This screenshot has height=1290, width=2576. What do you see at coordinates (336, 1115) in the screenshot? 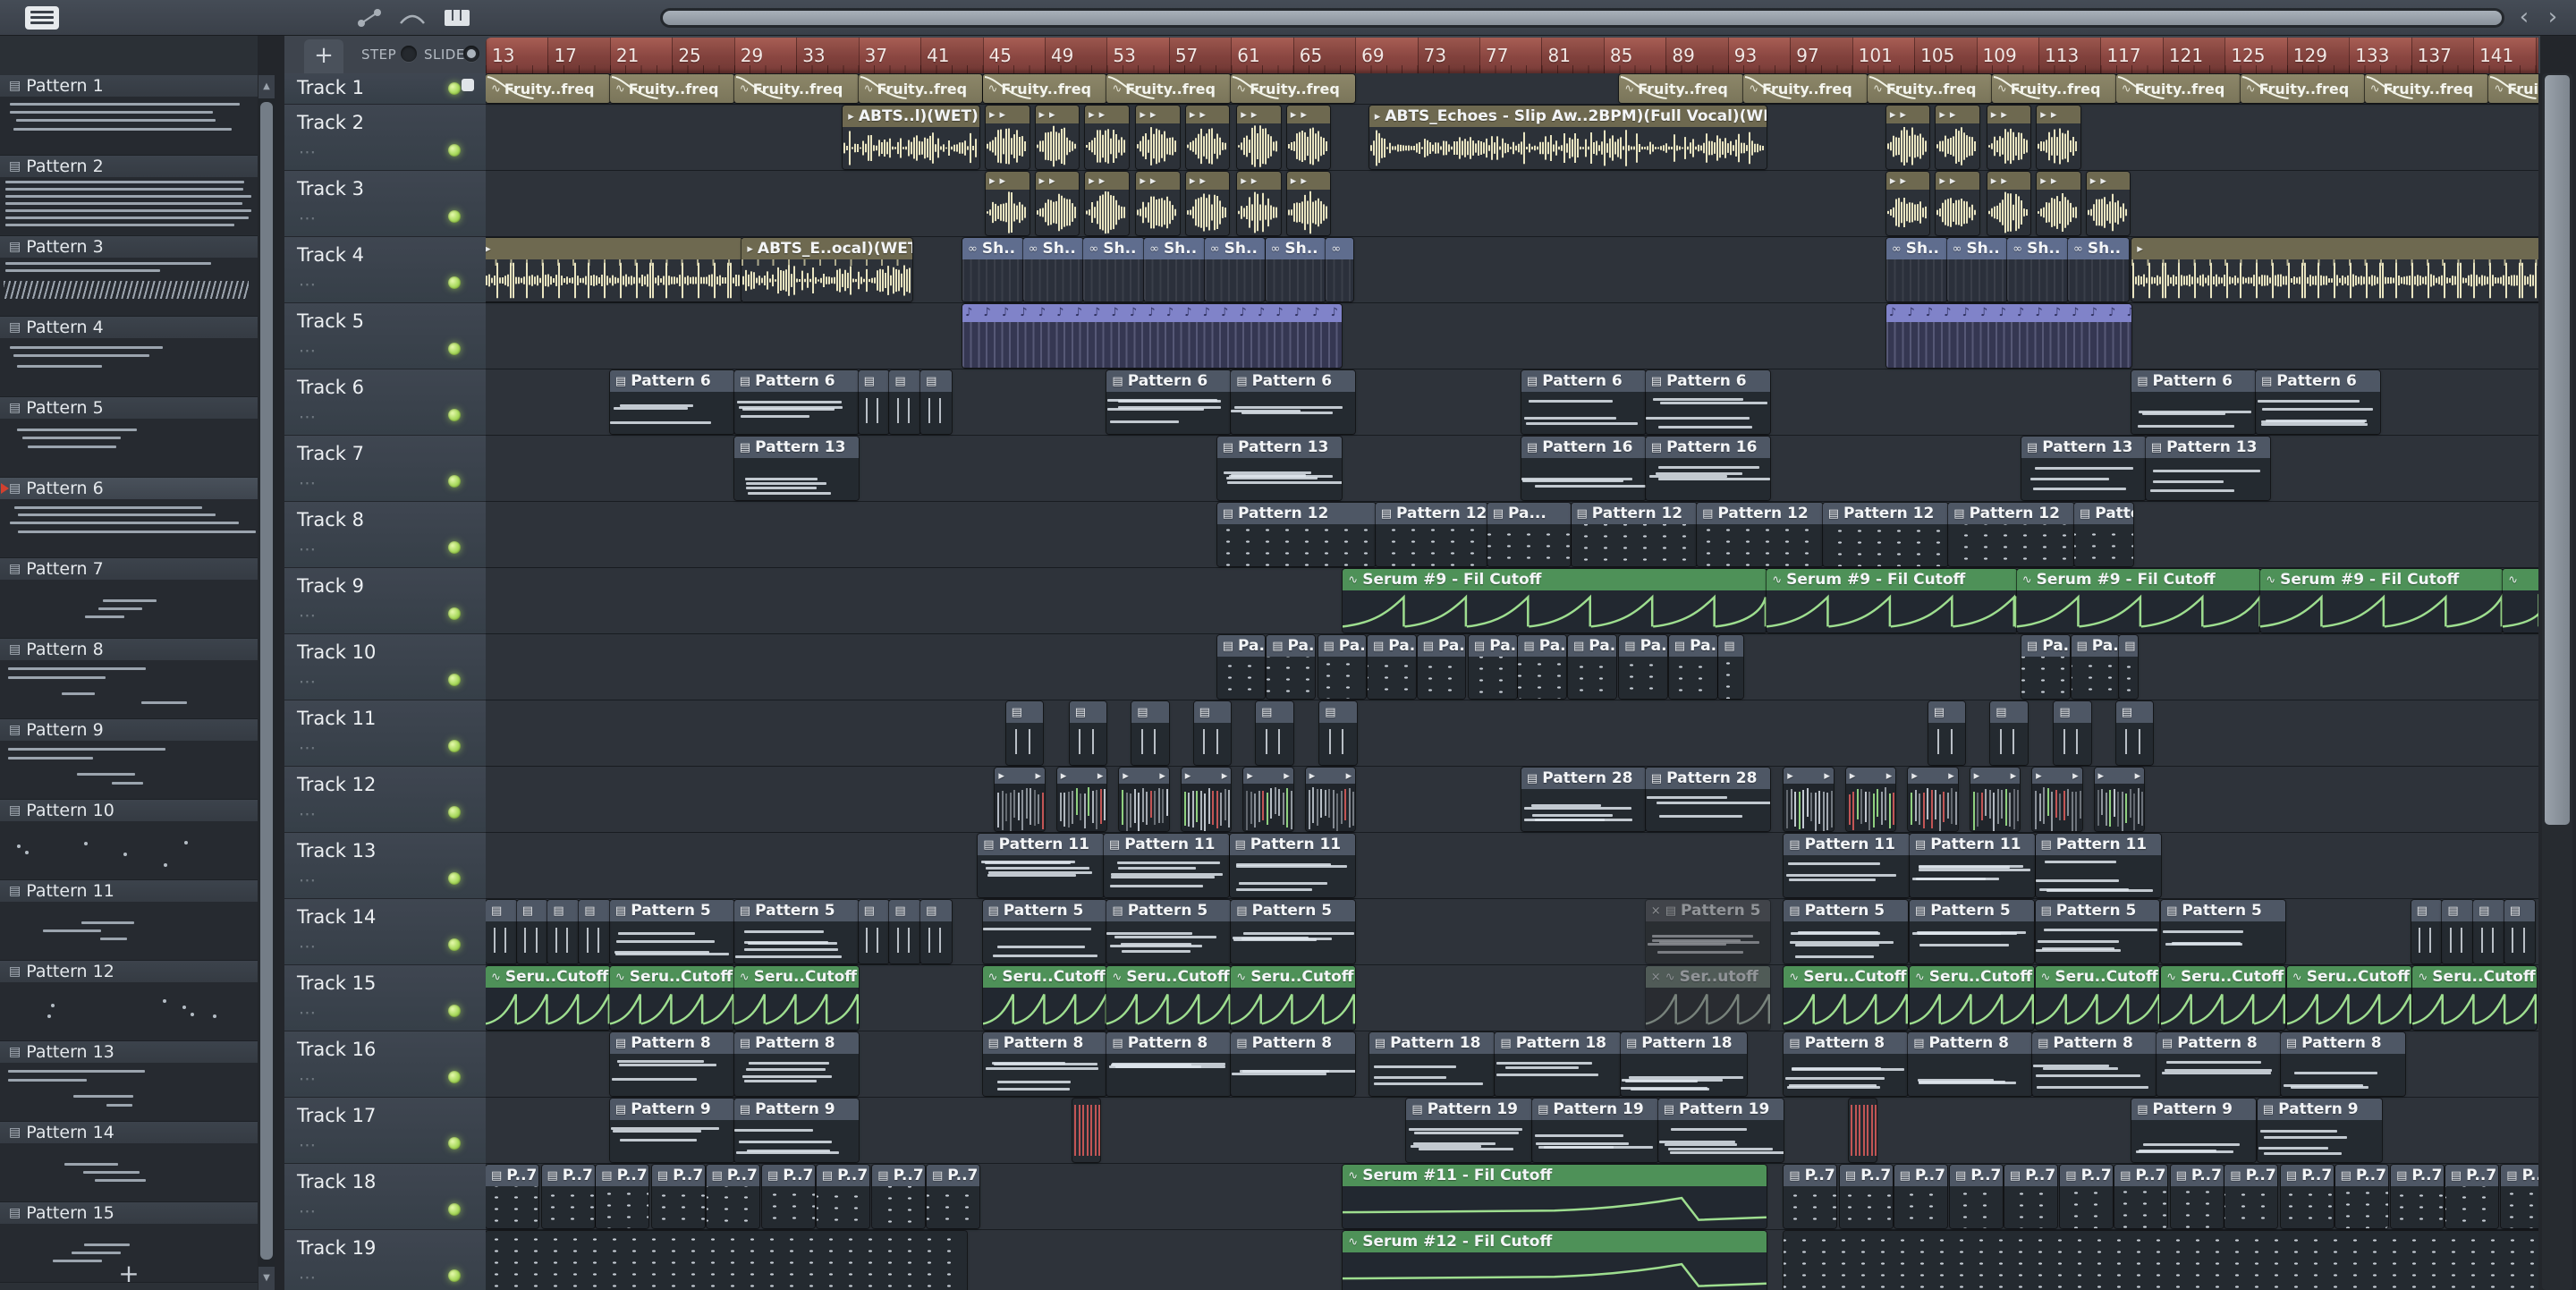
I see `track-name: Track 17` at bounding box center [336, 1115].